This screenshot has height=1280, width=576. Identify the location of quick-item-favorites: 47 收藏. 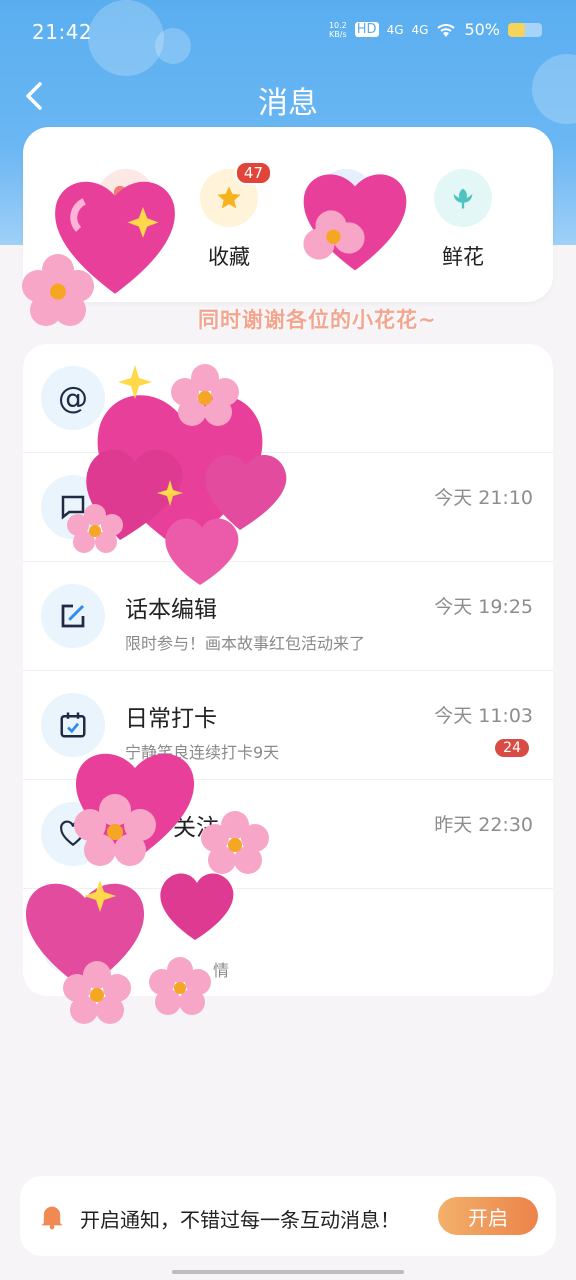
(229, 216).